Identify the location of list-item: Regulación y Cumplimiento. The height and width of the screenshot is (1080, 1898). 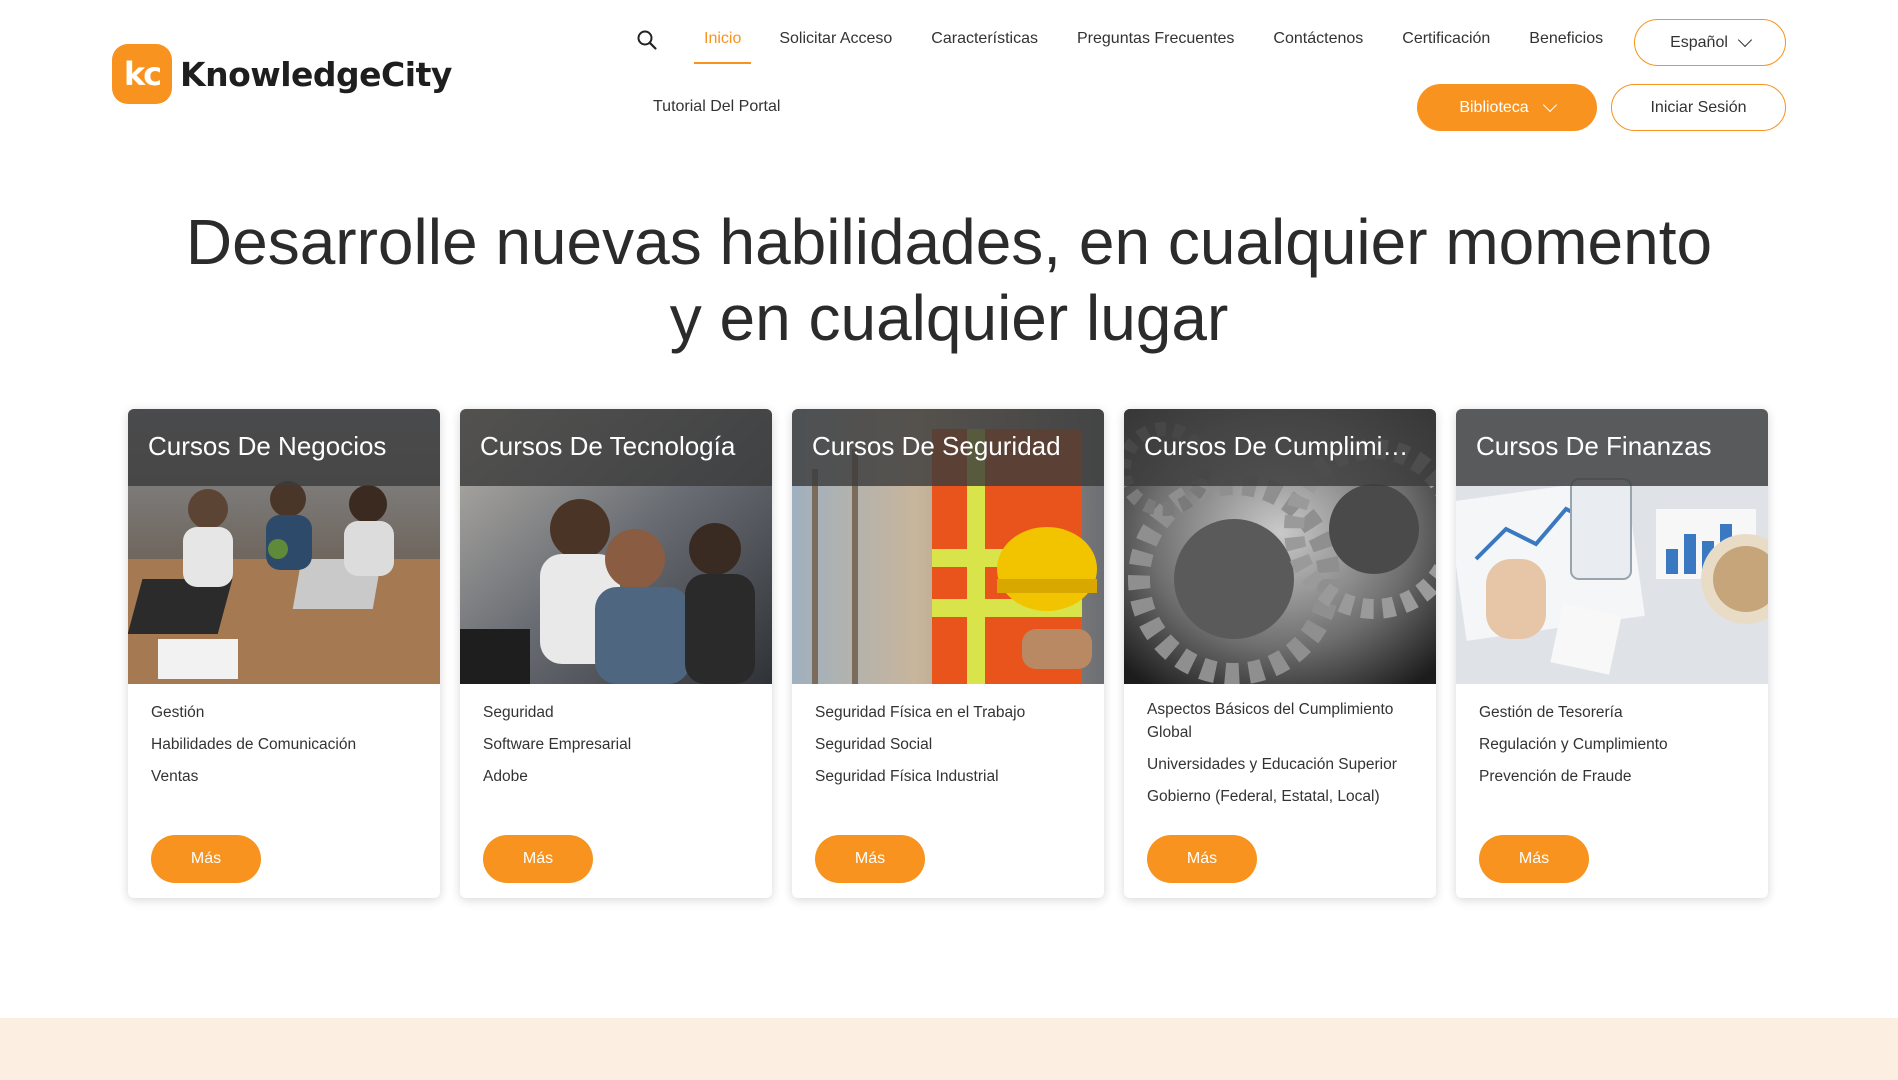
(1614, 744).